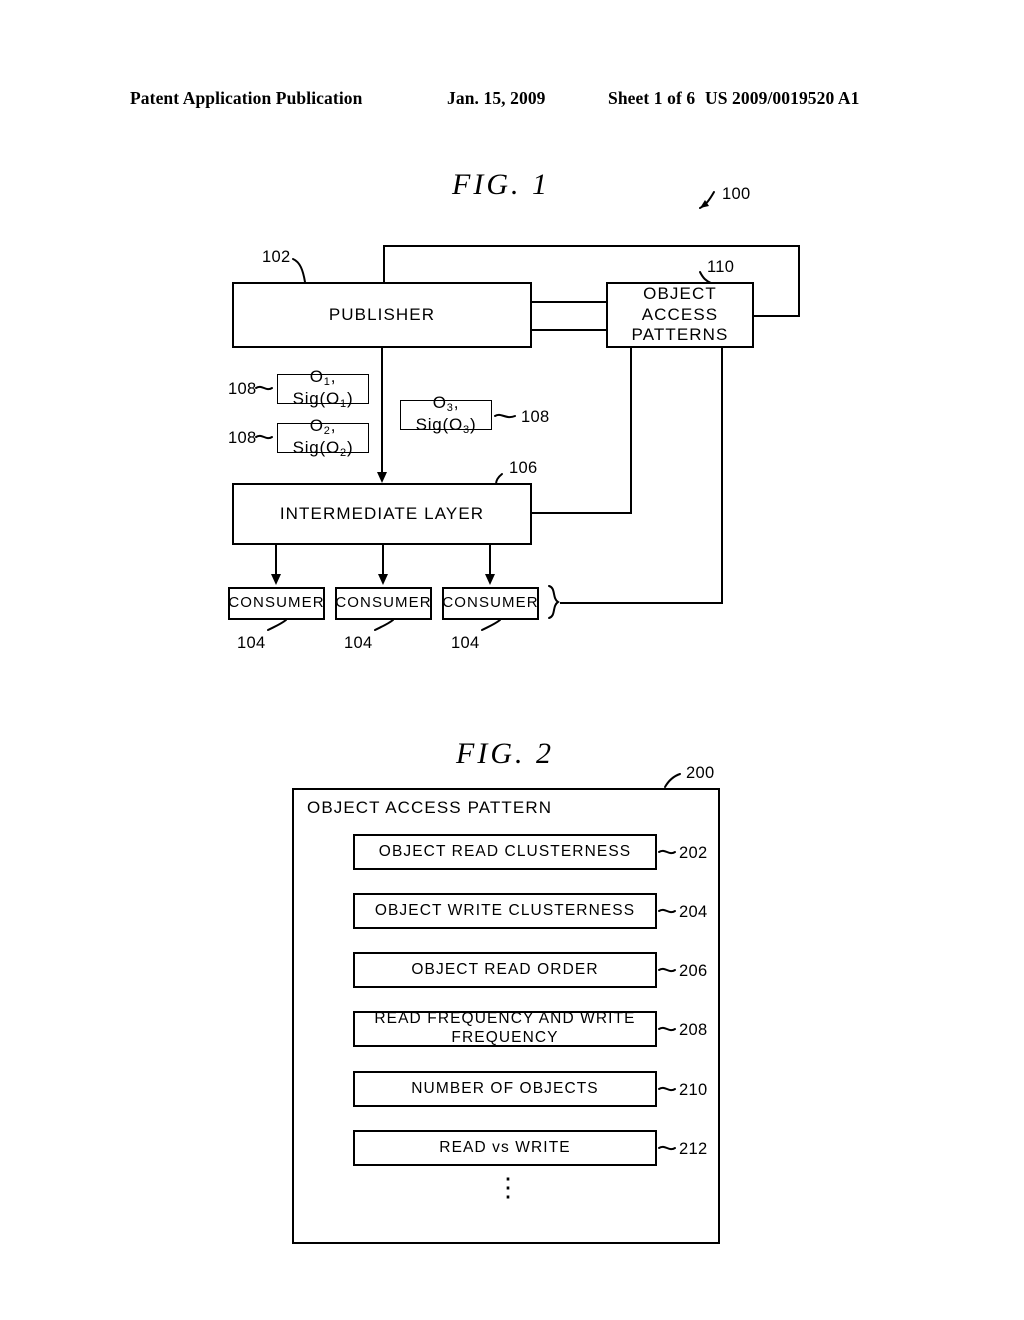 The image size is (1024, 1320). I want to click on header-publication-text: Patent Application Publication, so click(246, 98).